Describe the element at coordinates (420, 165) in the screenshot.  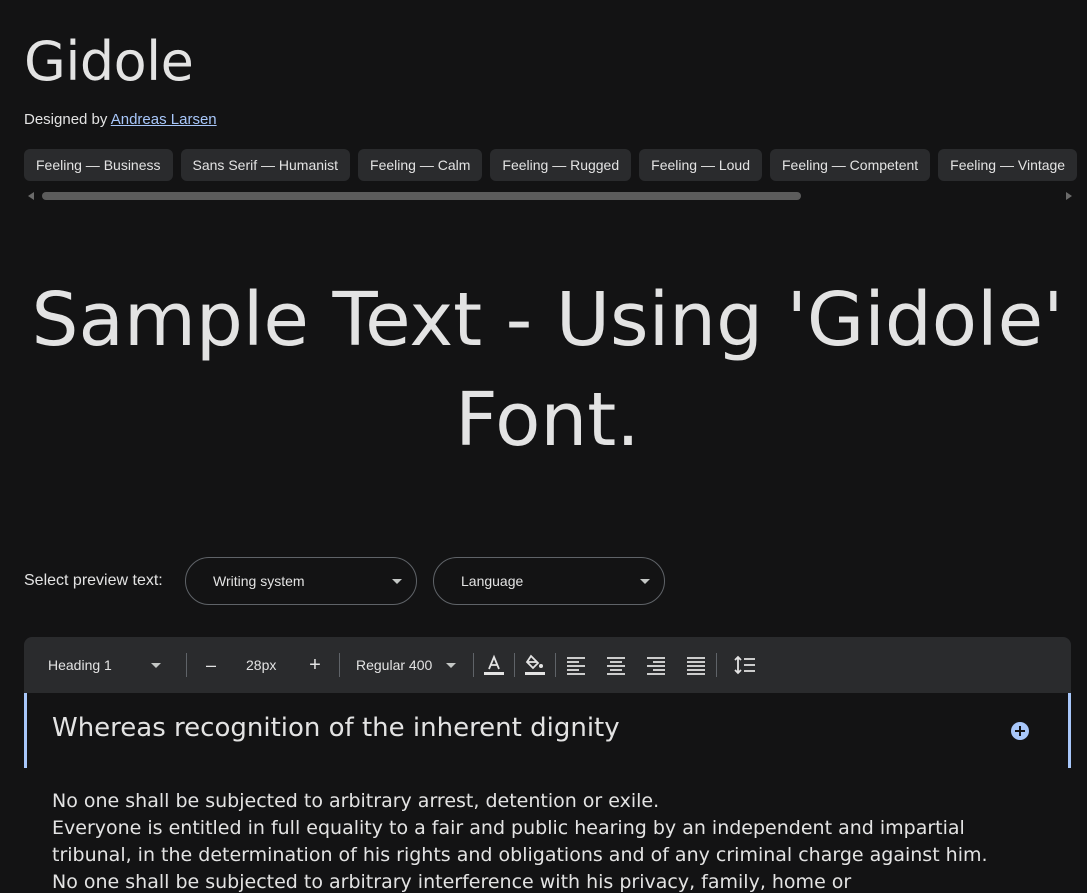
I see `tag-chip: Feeling — Calm` at that location.